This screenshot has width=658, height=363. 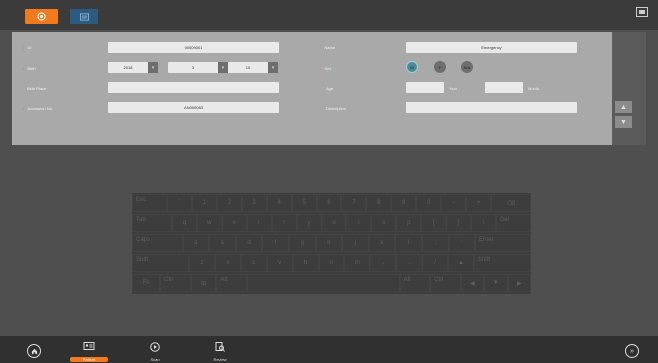 I want to click on key-2-12: Enter, so click(x=503, y=243).